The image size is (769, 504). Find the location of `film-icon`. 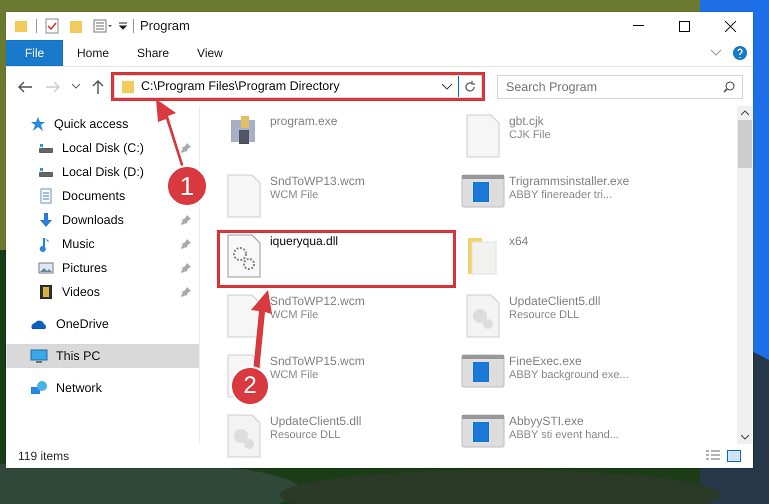

film-icon is located at coordinates (46, 292).